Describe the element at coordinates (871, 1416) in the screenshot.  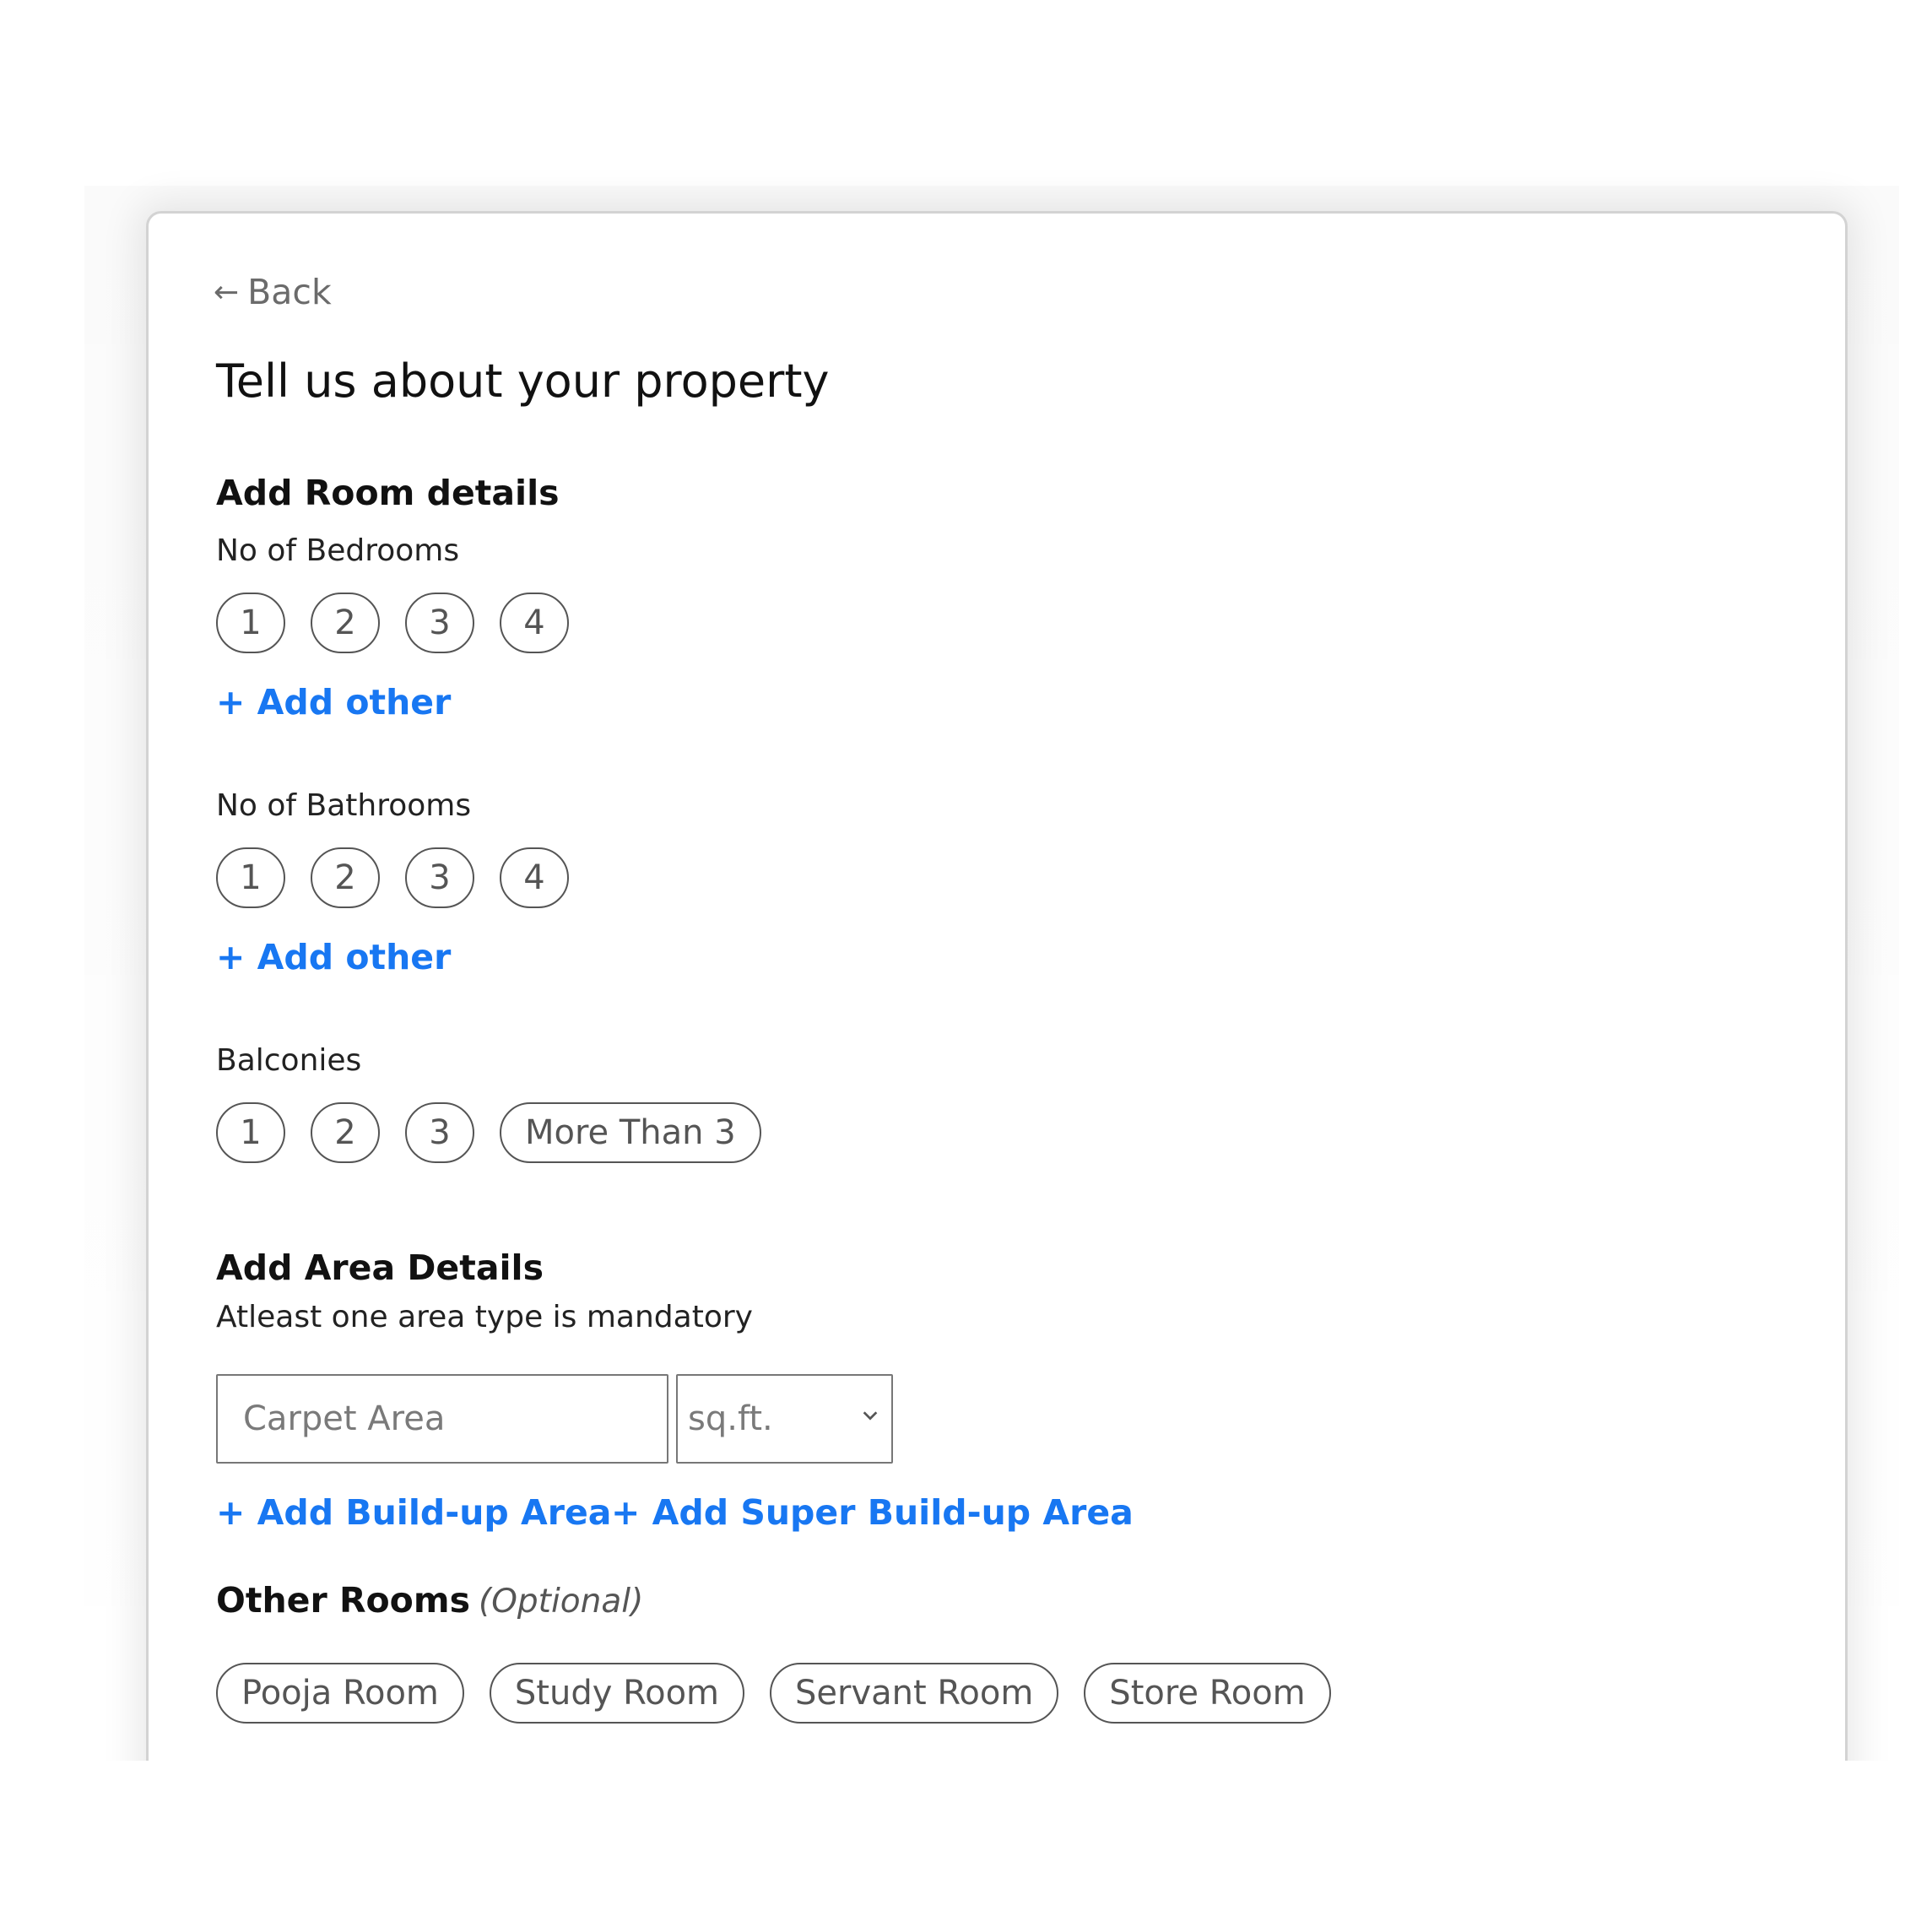
I see `chevron-down-icon` at that location.